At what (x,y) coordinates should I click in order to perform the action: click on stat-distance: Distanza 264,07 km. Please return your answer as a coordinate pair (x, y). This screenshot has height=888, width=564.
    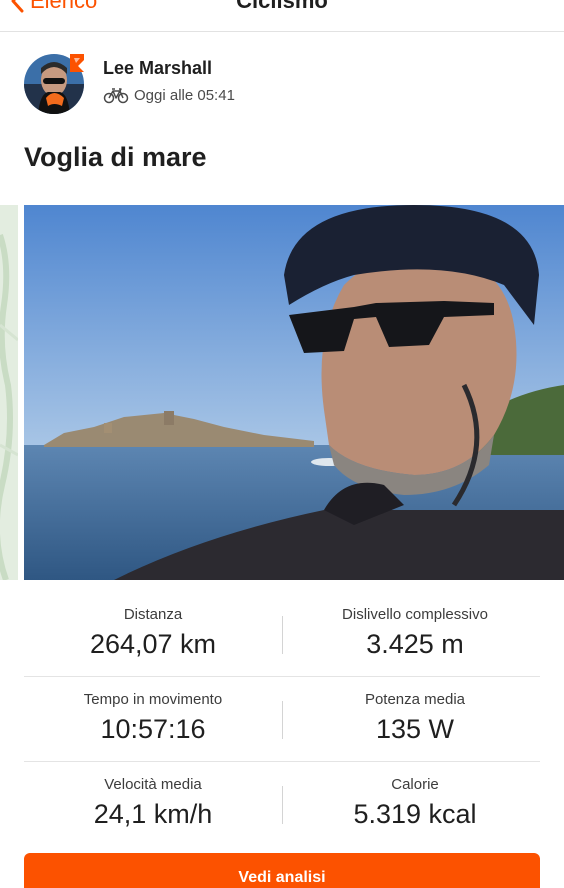
    Looking at the image, I should click on (153, 633).